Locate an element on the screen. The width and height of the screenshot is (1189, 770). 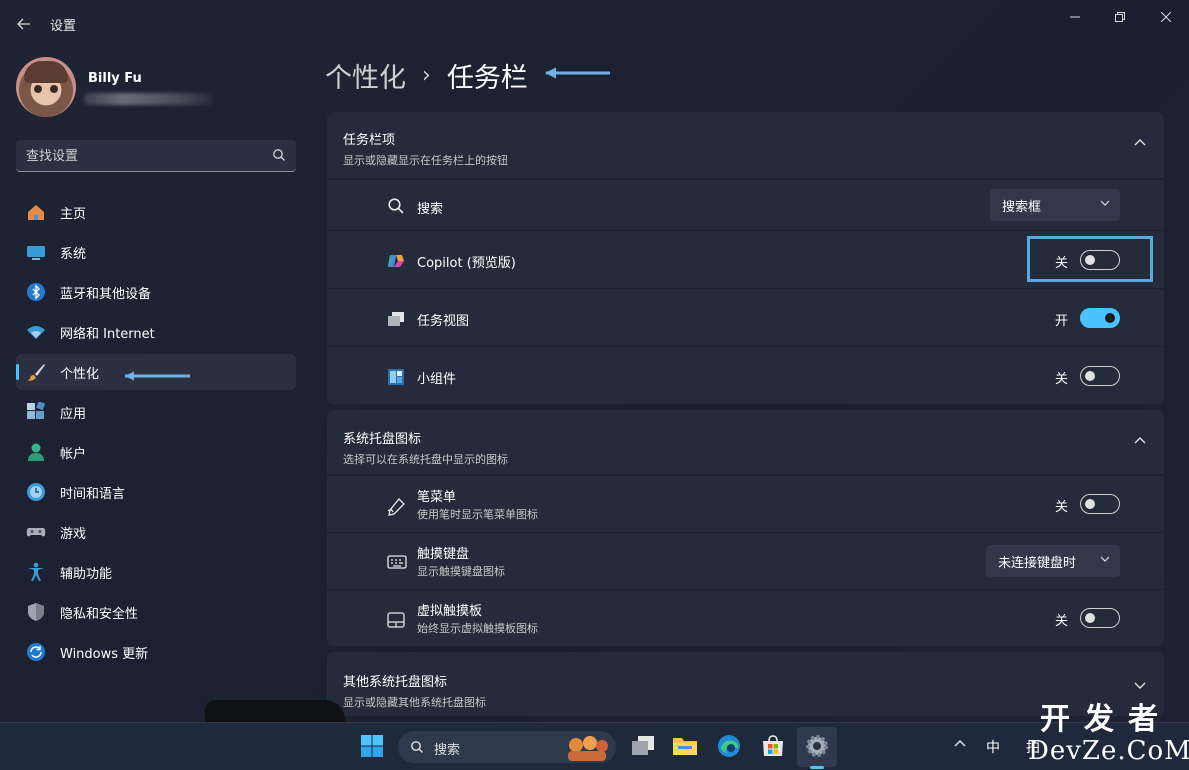
row-pen-menu: 笔菜单 使用笔时显示笔菜单图标 关 is located at coordinates (745, 503).